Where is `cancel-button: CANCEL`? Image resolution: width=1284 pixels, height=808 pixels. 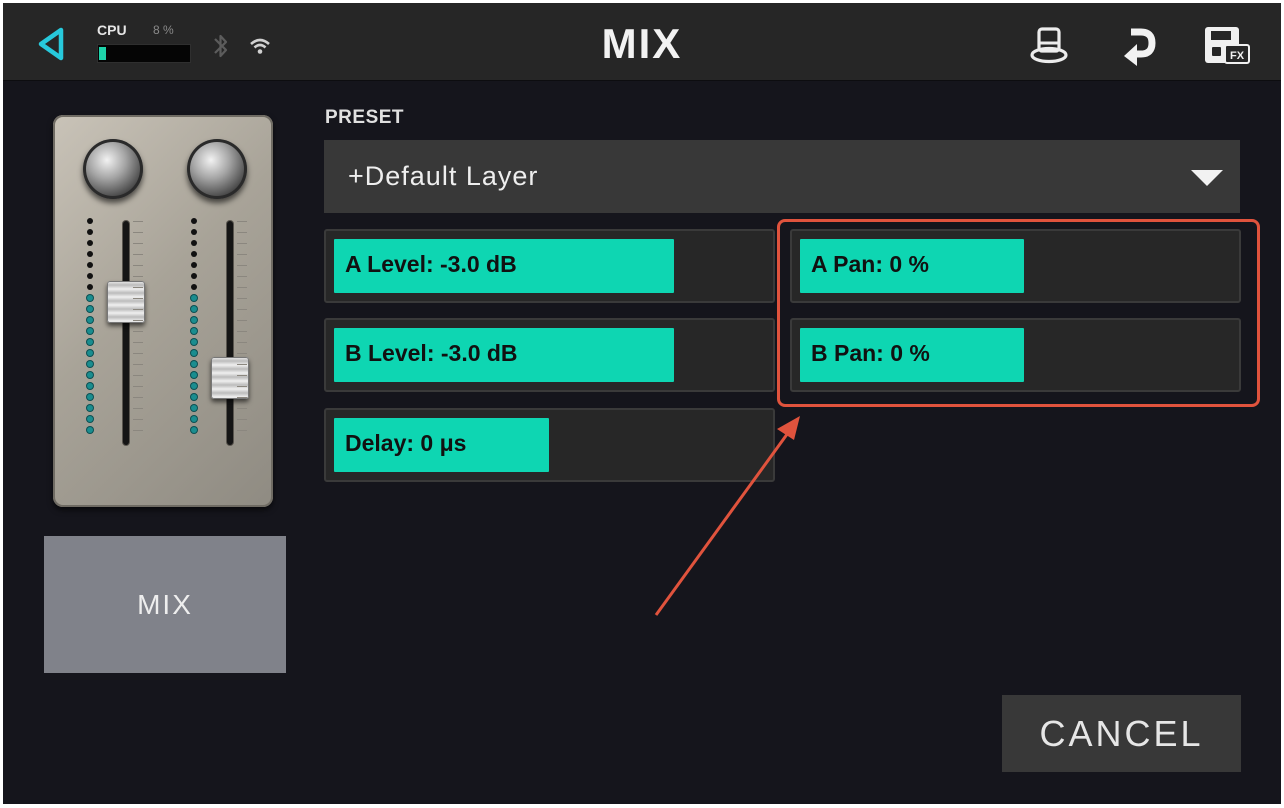
cancel-button: CANCEL is located at coordinates (1121, 733).